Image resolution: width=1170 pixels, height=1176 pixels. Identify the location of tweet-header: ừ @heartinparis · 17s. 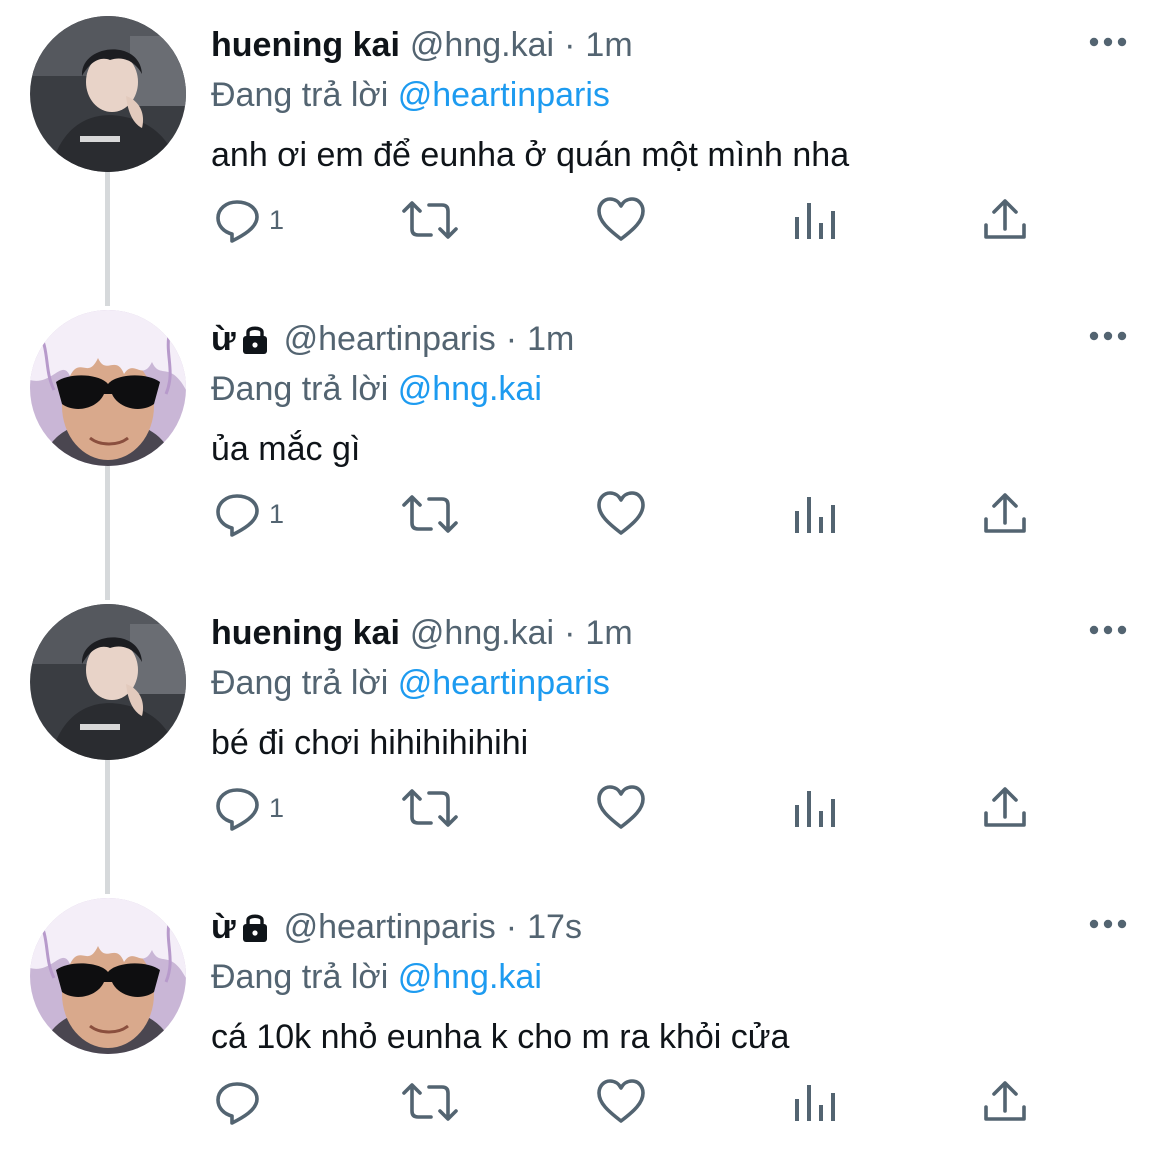
(396, 927).